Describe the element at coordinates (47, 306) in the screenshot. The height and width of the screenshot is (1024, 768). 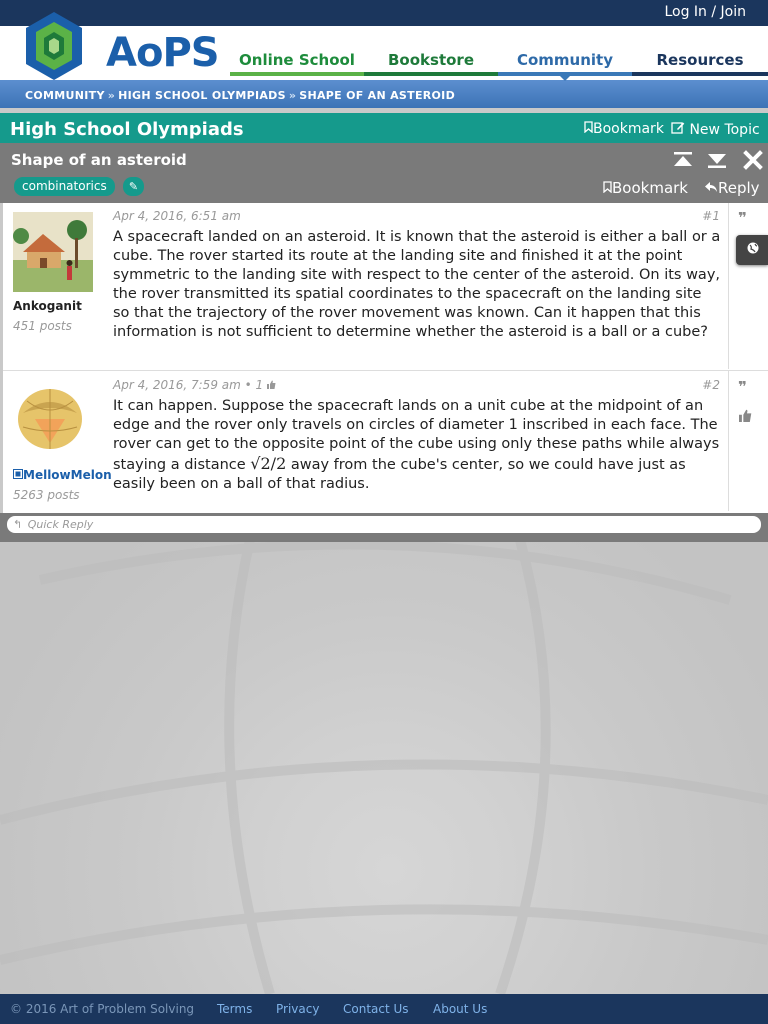
I see `username: Ankoganit` at that location.